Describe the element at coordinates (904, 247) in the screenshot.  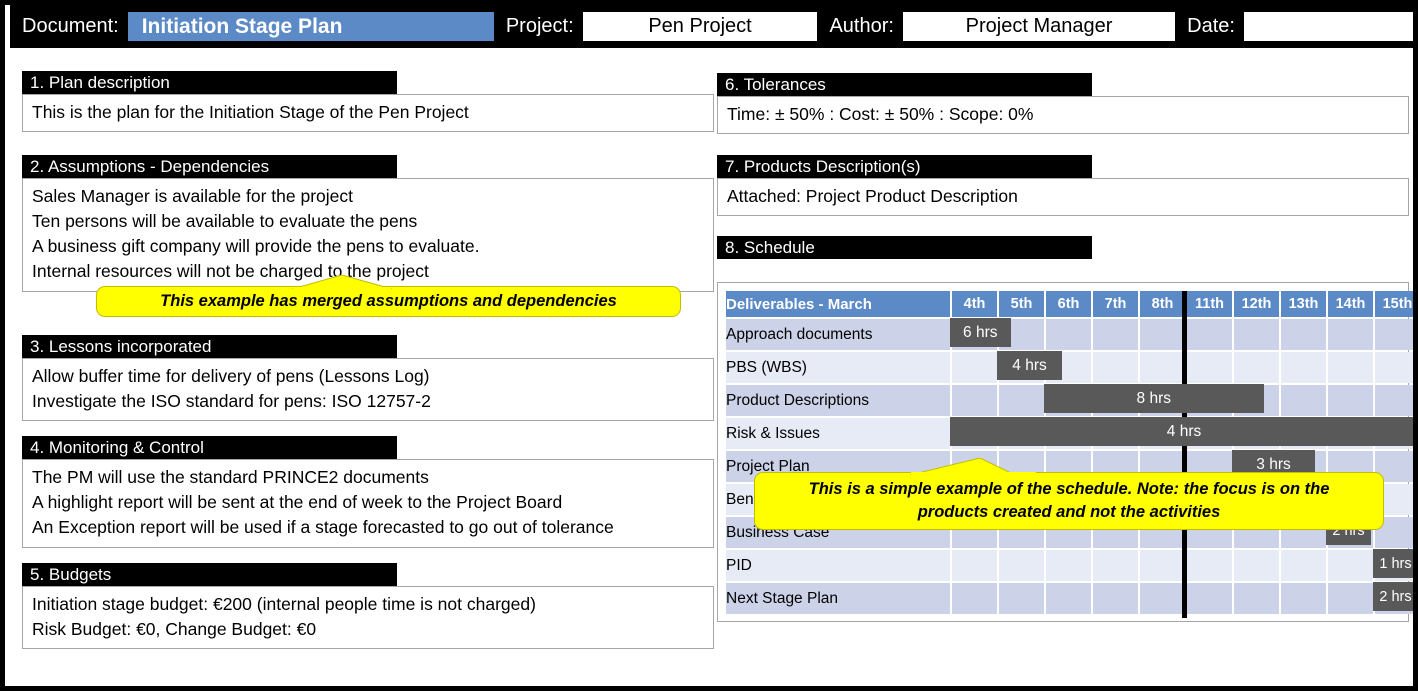
I see `section-8-title: 8. Schedule` at that location.